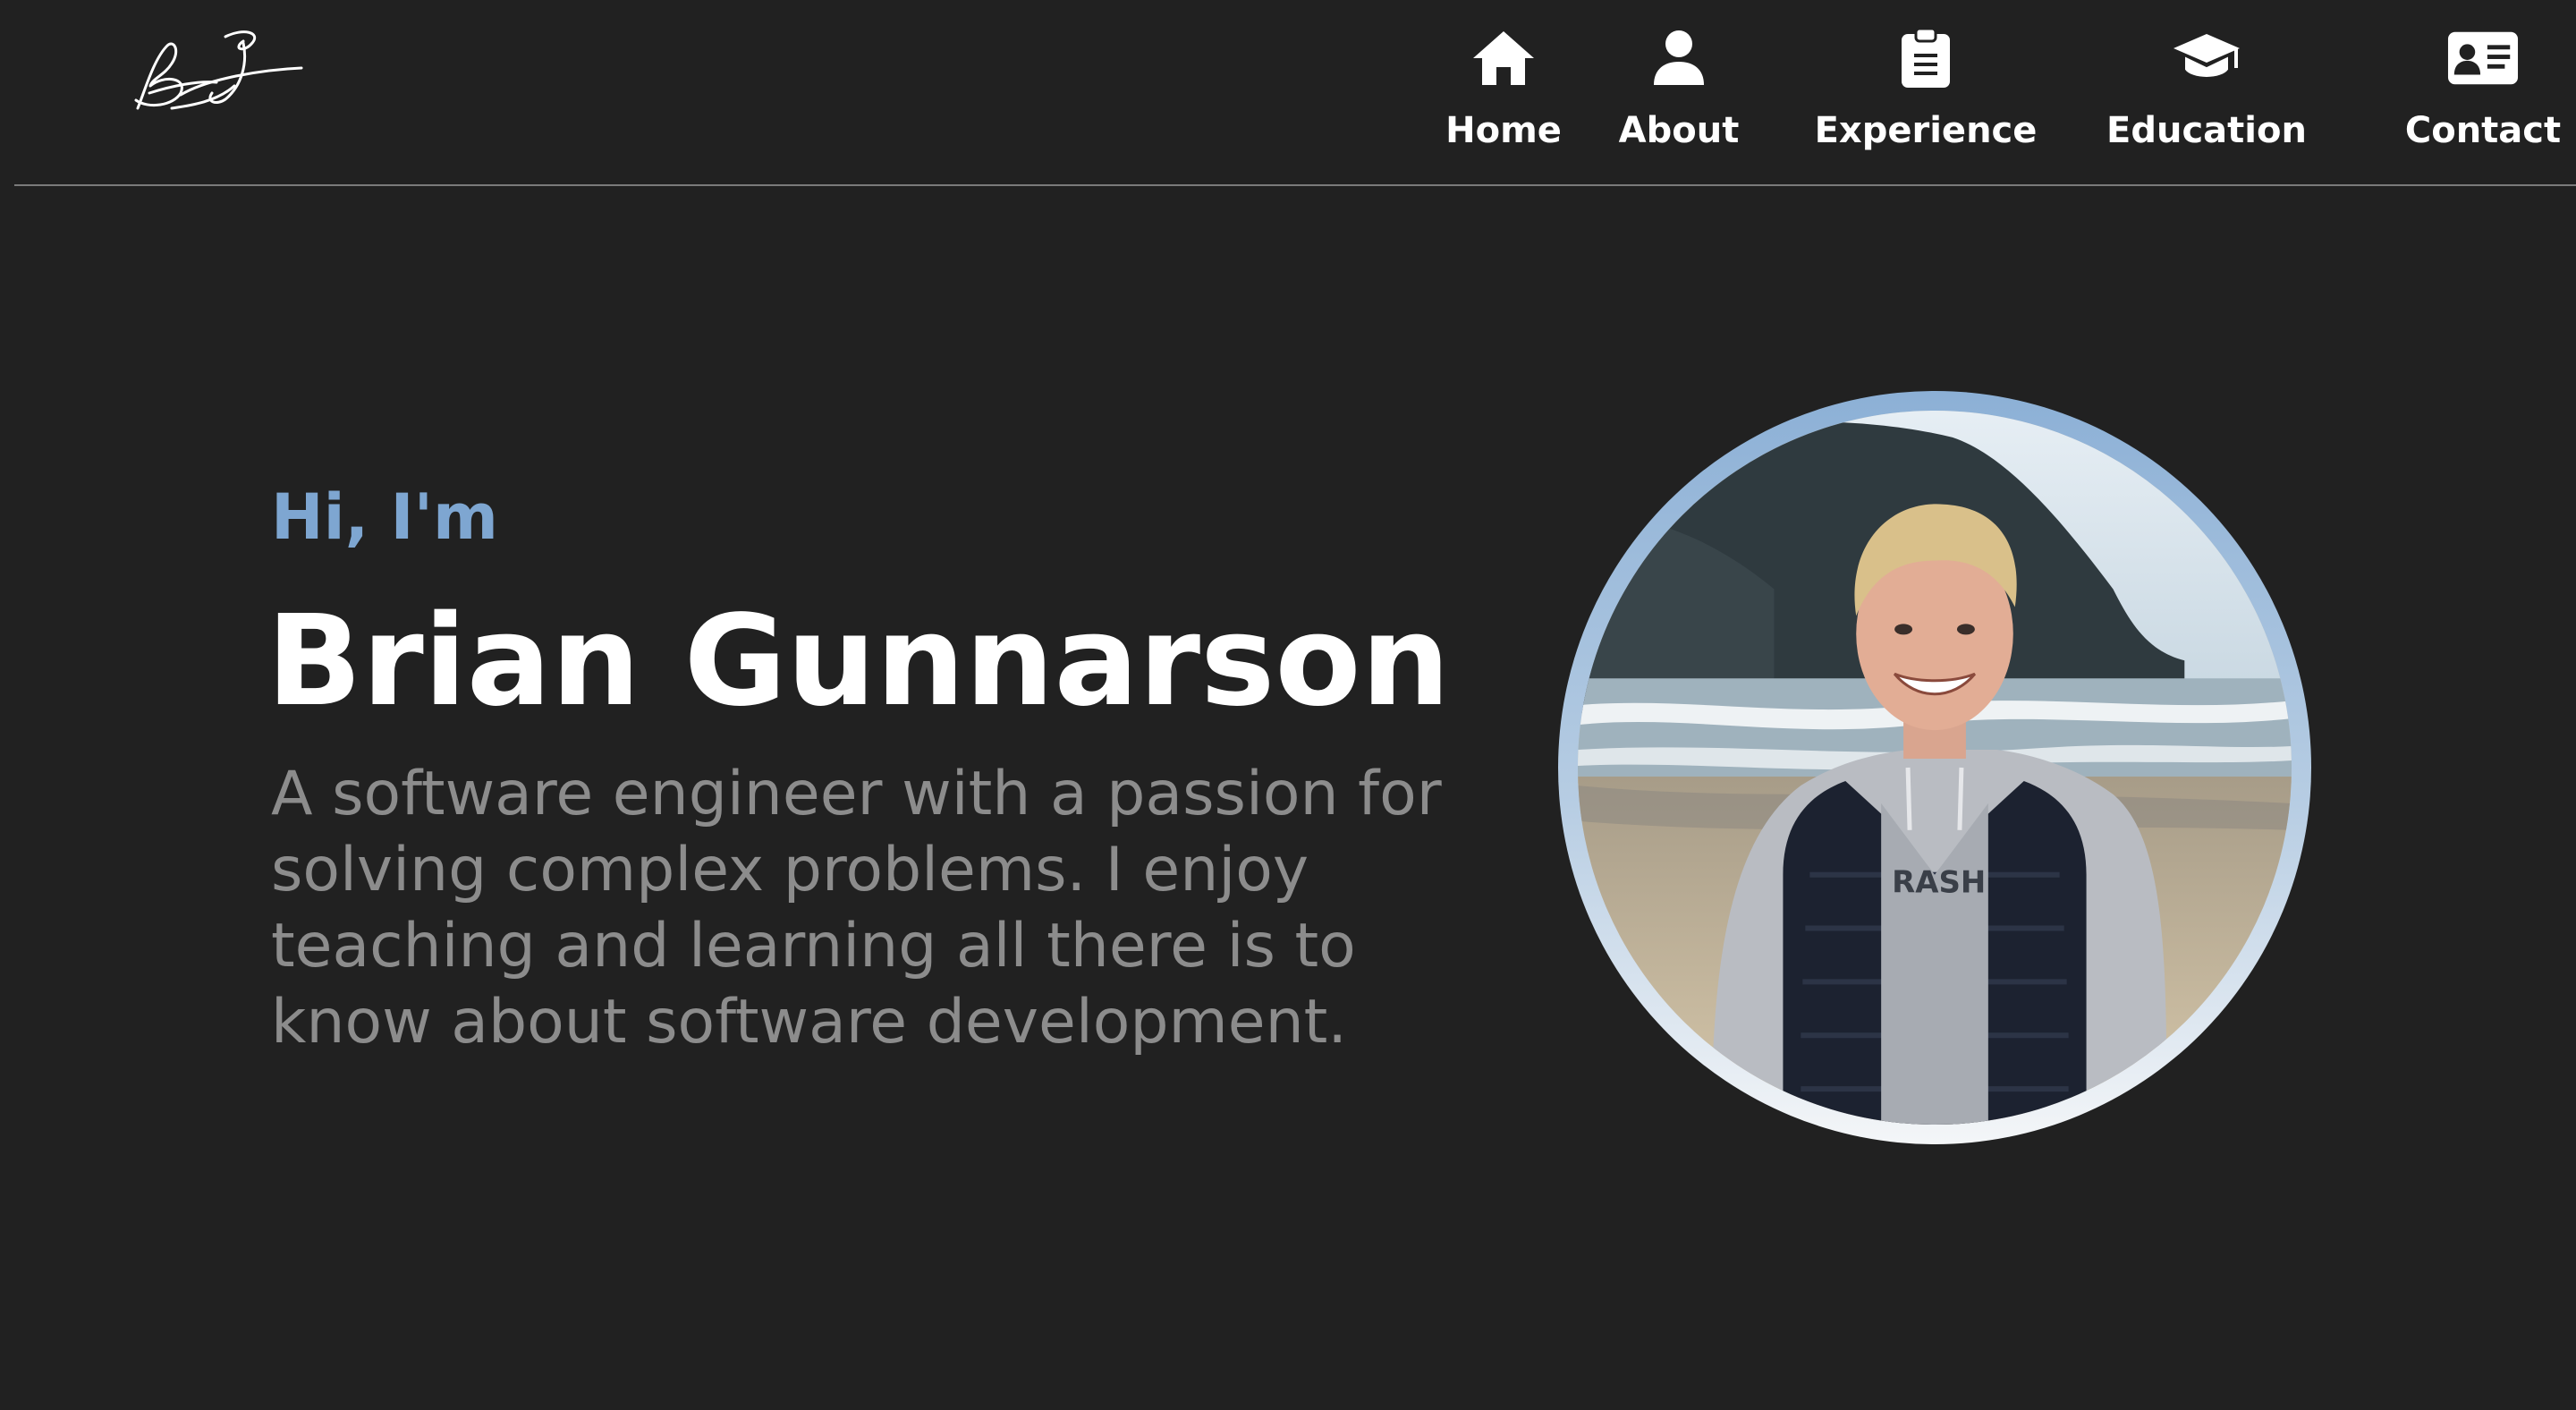 The height and width of the screenshot is (1410, 2576). What do you see at coordinates (859, 662) in the screenshot?
I see `hero-name: Brian Gunnarson` at bounding box center [859, 662].